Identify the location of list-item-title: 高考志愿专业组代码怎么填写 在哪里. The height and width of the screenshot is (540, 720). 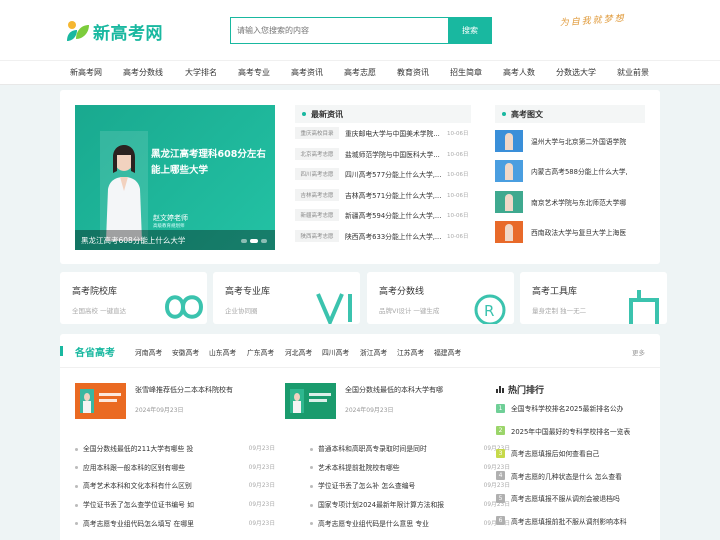
(138, 524).